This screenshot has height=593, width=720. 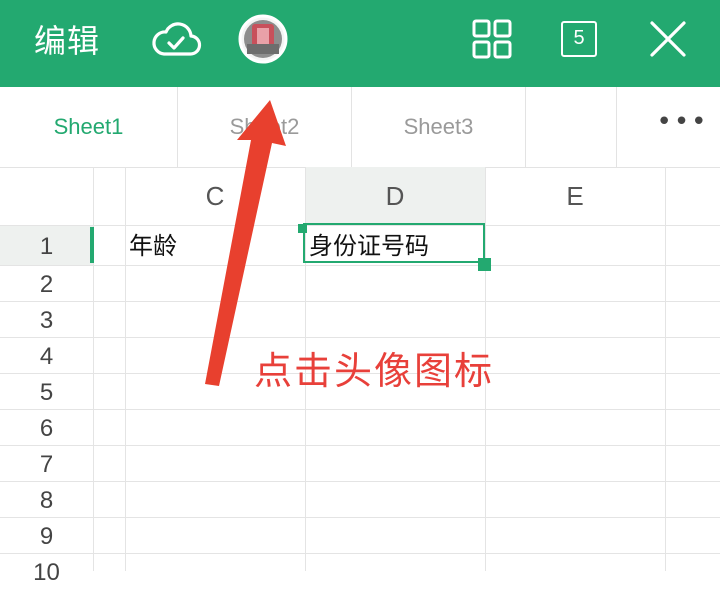 I want to click on annotation-arrow, so click(x=245, y=243).